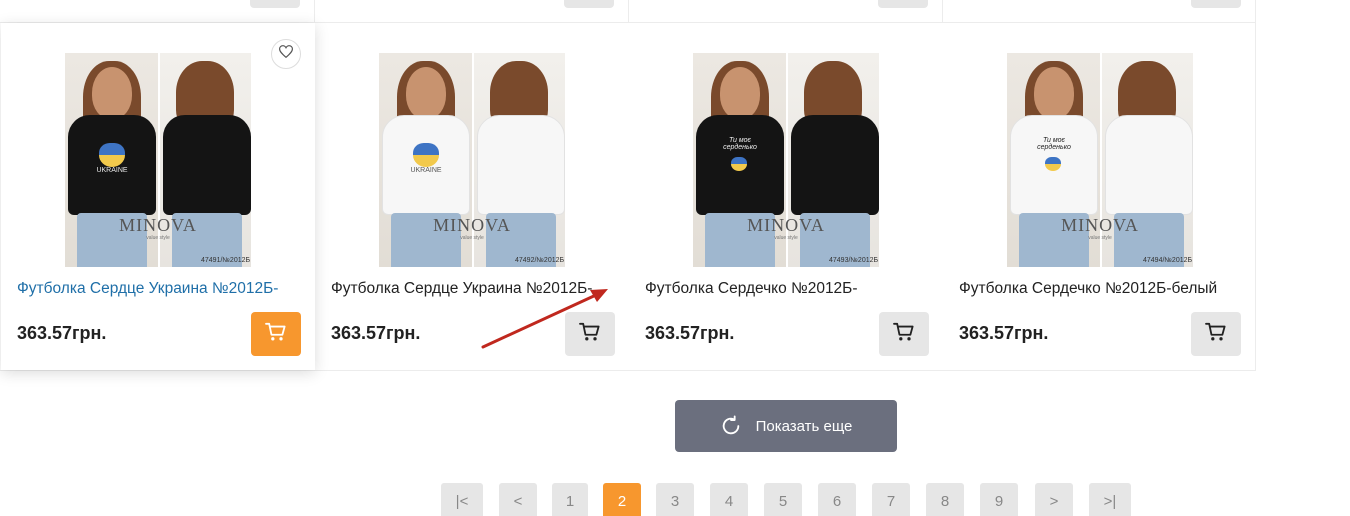  I want to click on page-1-button: 1, so click(570, 499).